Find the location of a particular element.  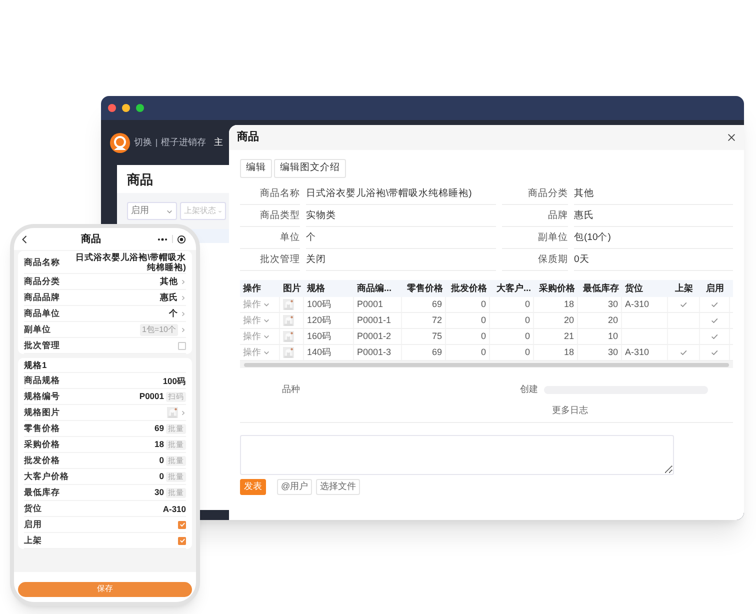

field-label: 货位 is located at coordinates (33, 508).